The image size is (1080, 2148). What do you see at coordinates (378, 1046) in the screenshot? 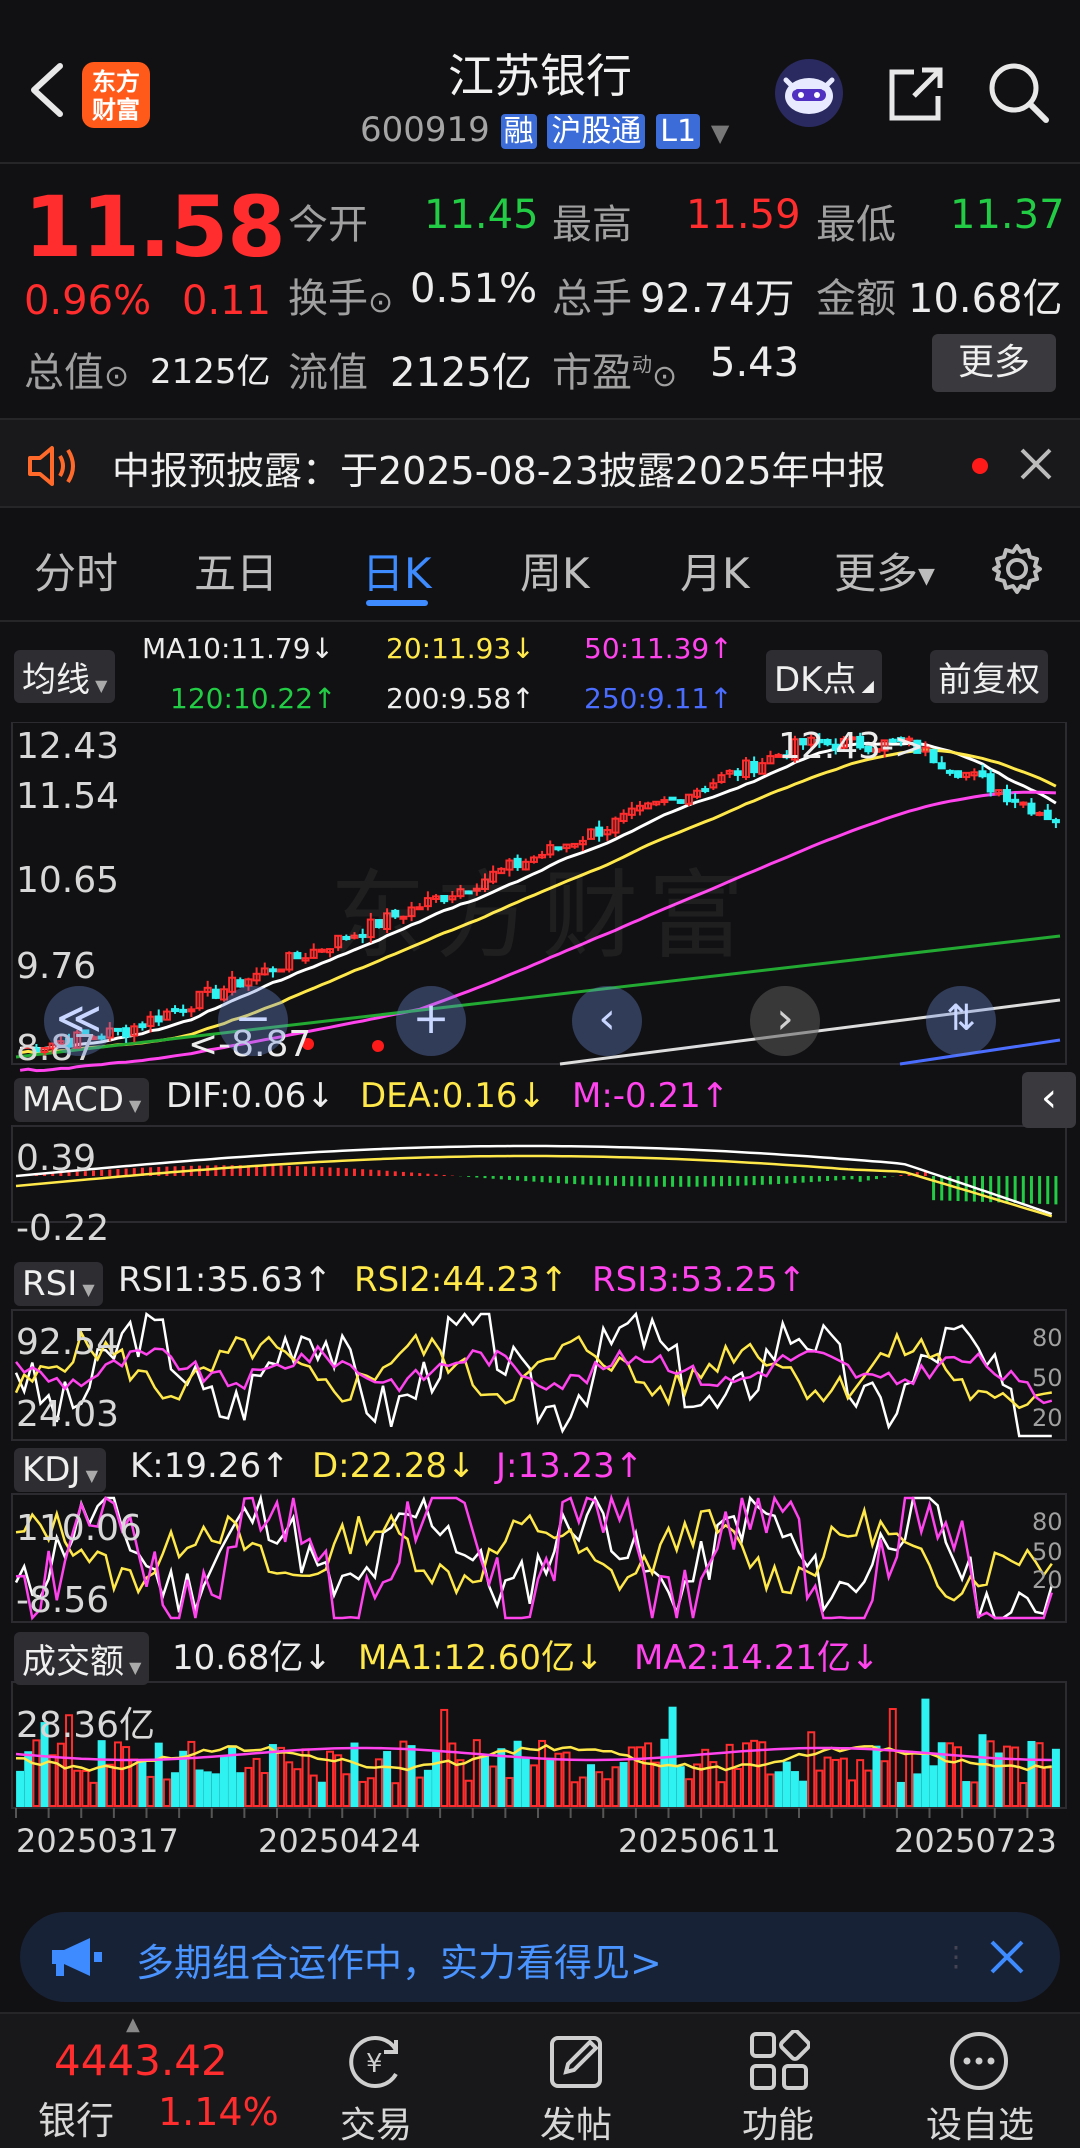
I see `signal-dot` at bounding box center [378, 1046].